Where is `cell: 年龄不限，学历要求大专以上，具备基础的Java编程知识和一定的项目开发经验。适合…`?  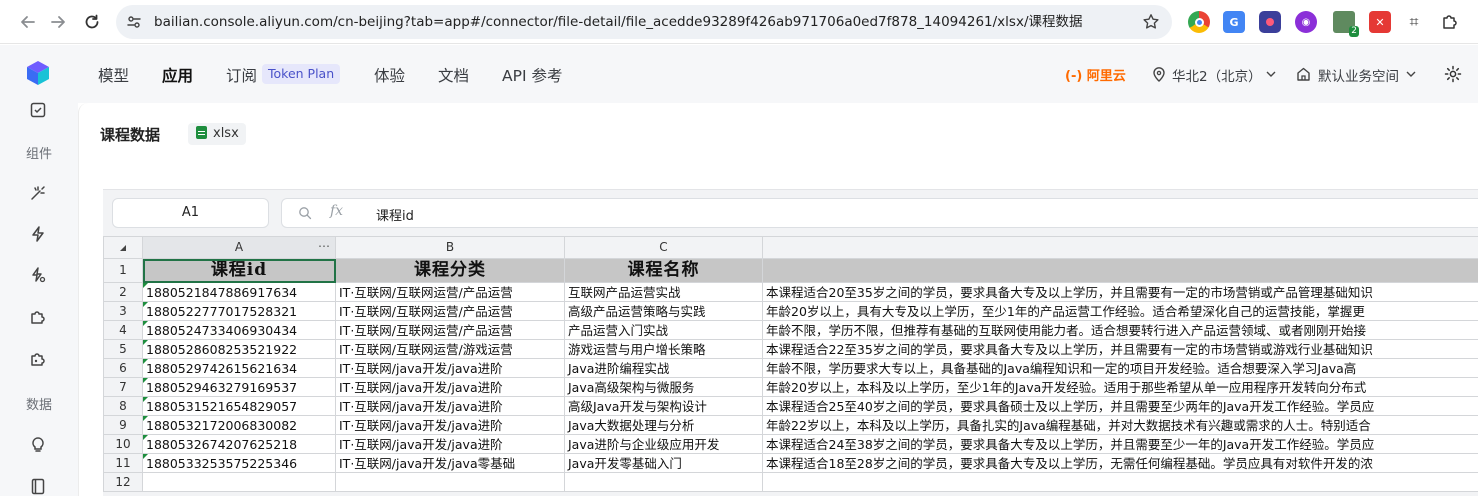
cell: 年龄不限，学历要求大专以上，具备基础的Java编程知识和一定的项目开发经验。适合… is located at coordinates (1120, 368).